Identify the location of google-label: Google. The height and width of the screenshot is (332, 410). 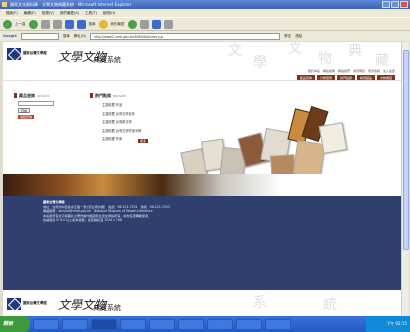
(10, 36).